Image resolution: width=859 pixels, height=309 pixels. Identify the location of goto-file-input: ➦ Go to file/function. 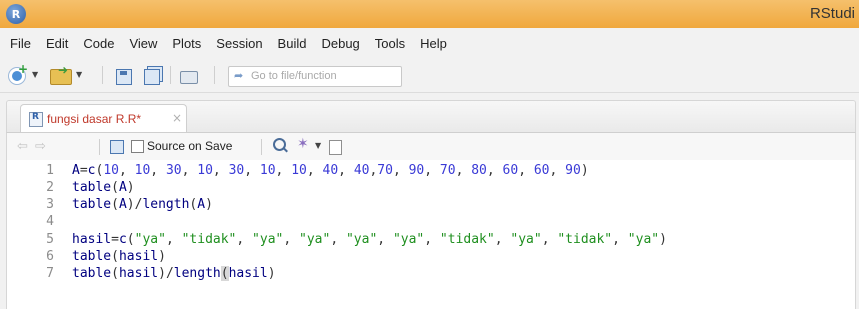
(315, 76).